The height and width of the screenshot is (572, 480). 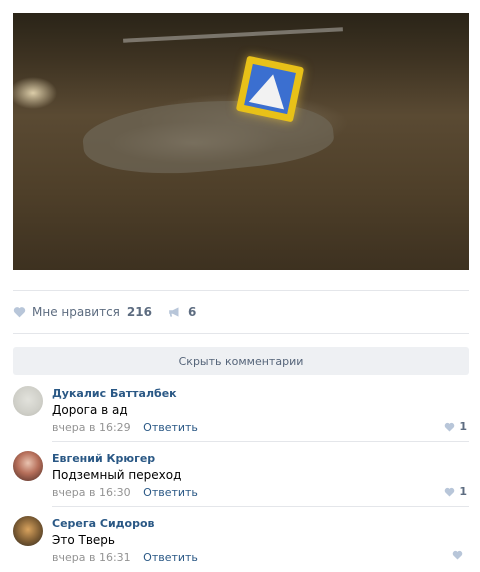 What do you see at coordinates (76, 312) in the screenshot?
I see `like-label: Мне нравится` at bounding box center [76, 312].